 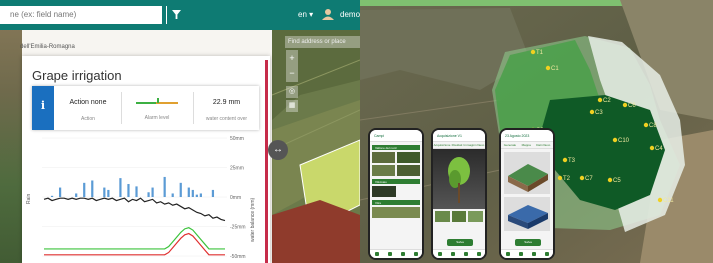 What do you see at coordinates (528, 217) in the screenshot?
I see `terrain-3d-icon` at bounding box center [528, 217].